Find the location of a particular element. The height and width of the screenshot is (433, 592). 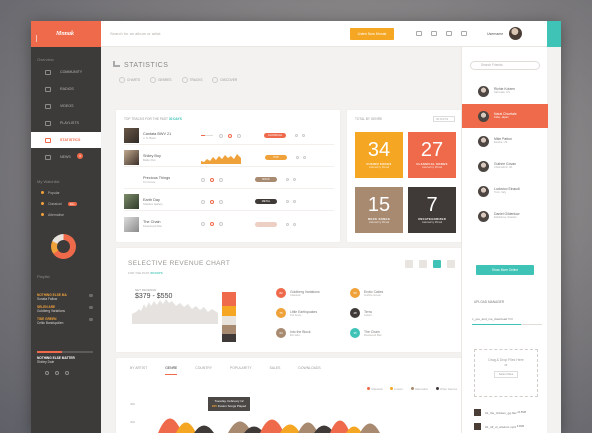

line-chart-icon is located at coordinates (423, 264).